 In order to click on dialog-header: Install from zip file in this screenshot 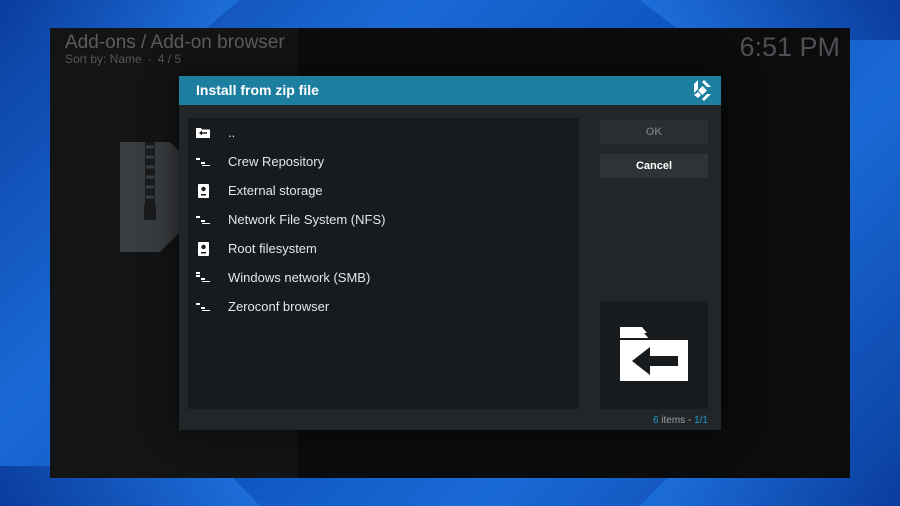, I will do `click(450, 90)`.